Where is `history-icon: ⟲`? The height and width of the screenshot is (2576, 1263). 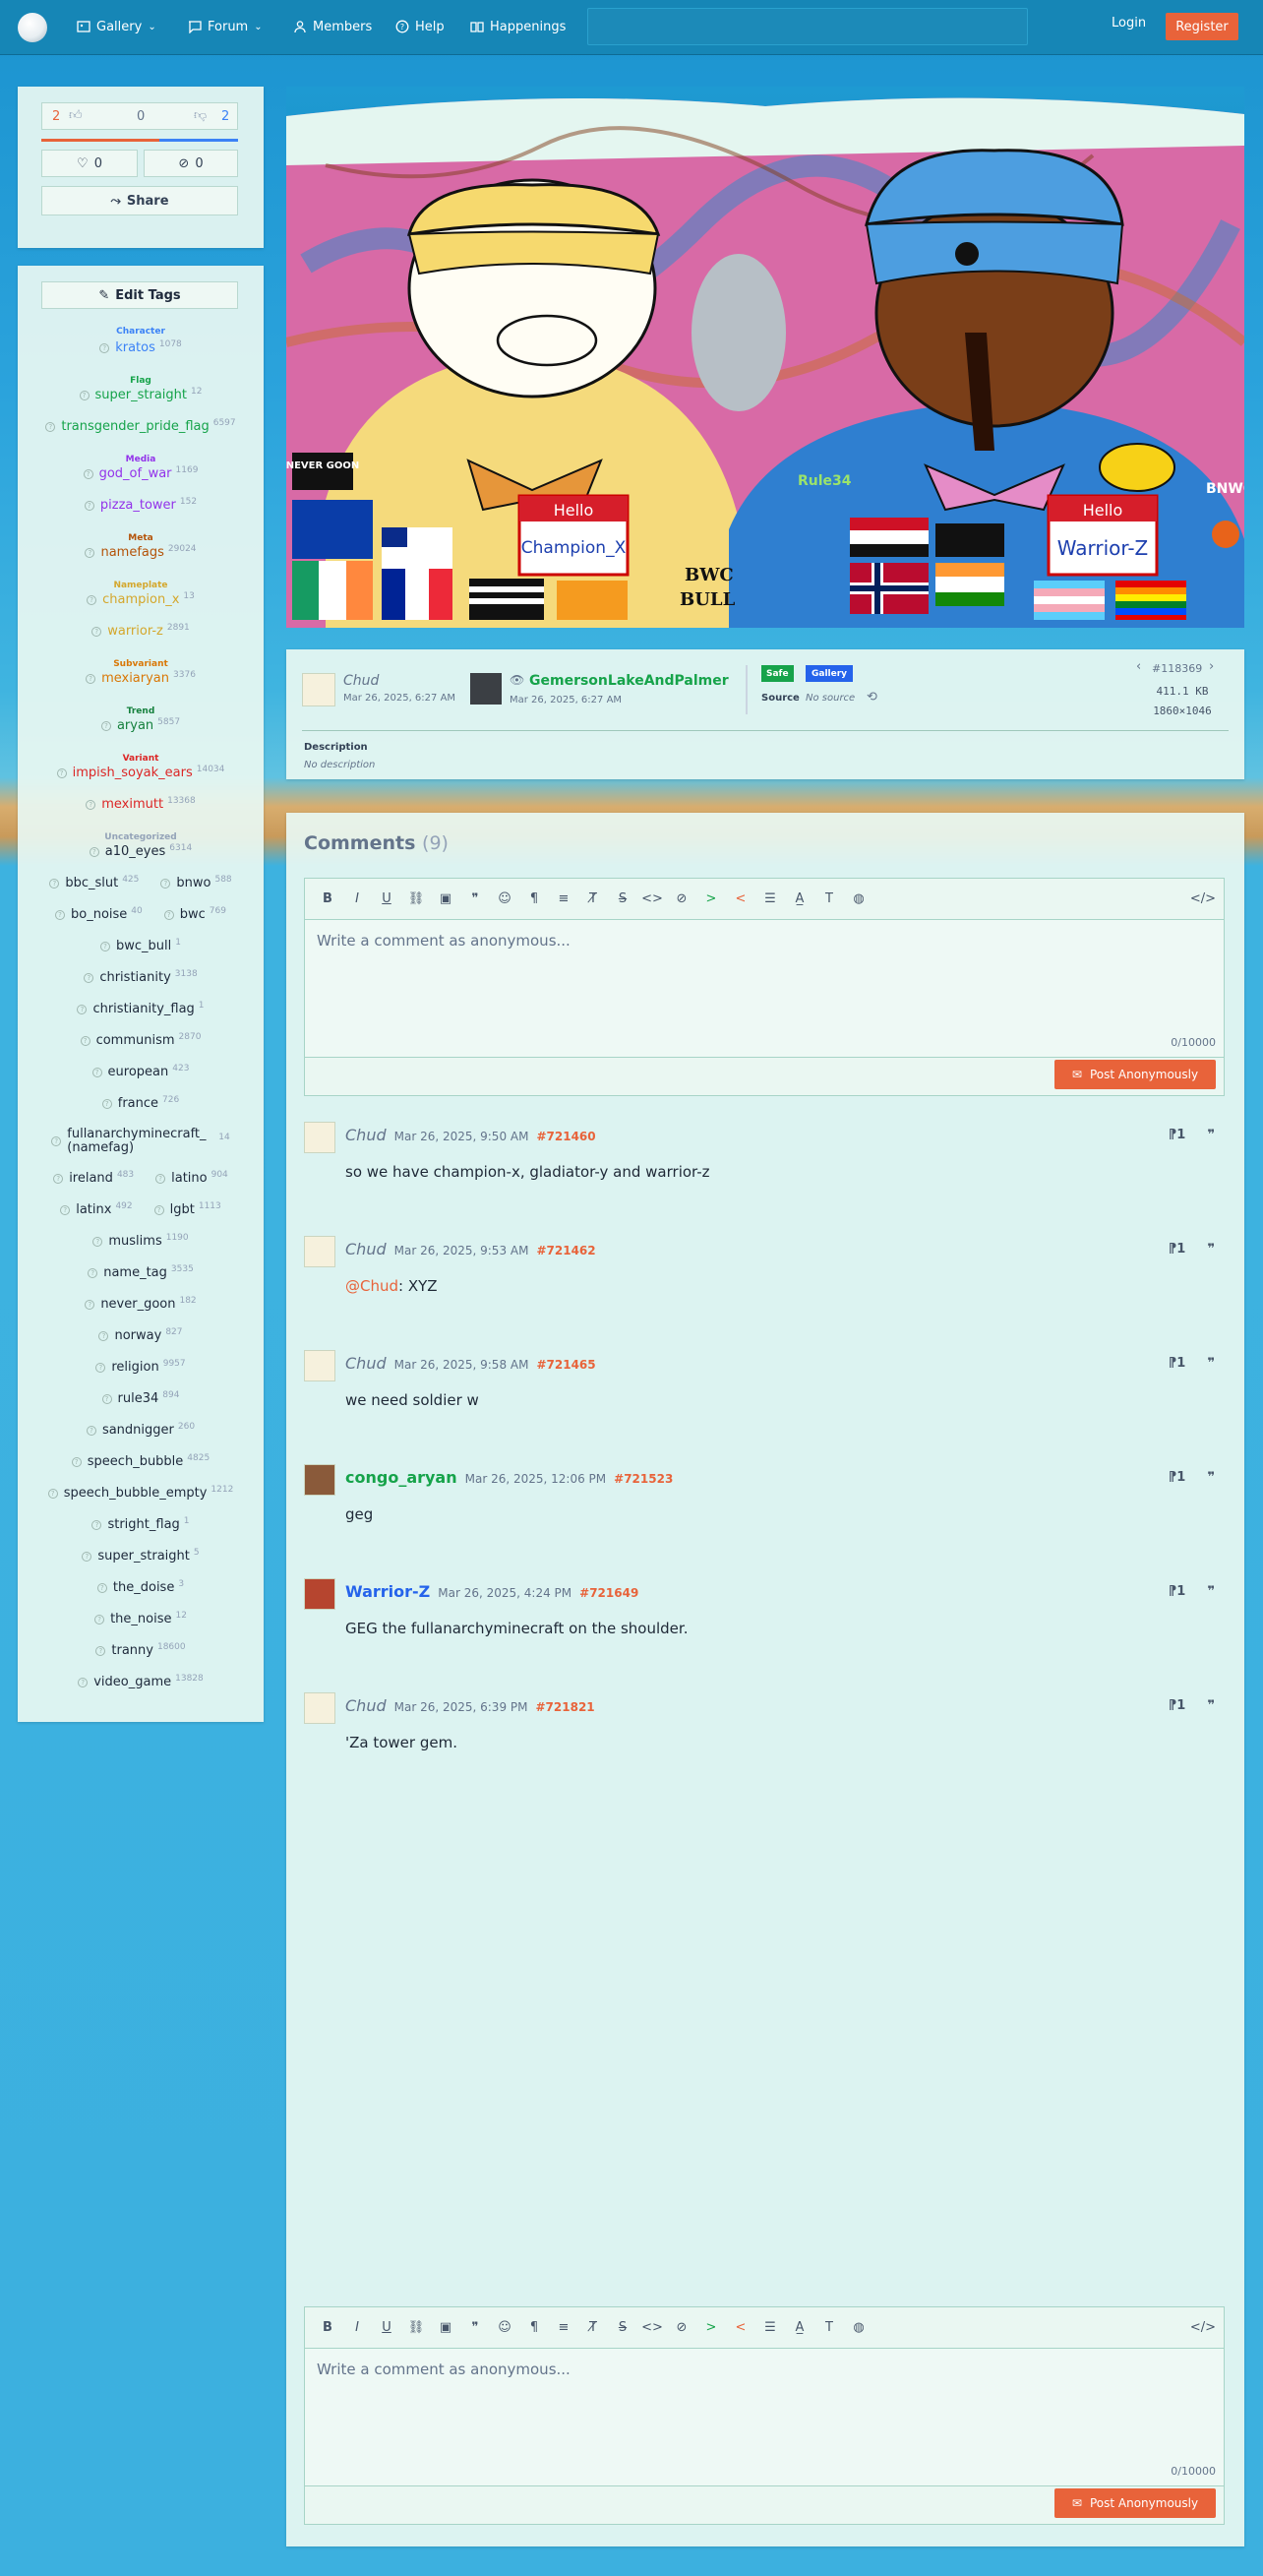 history-icon: ⟲ is located at coordinates (872, 697).